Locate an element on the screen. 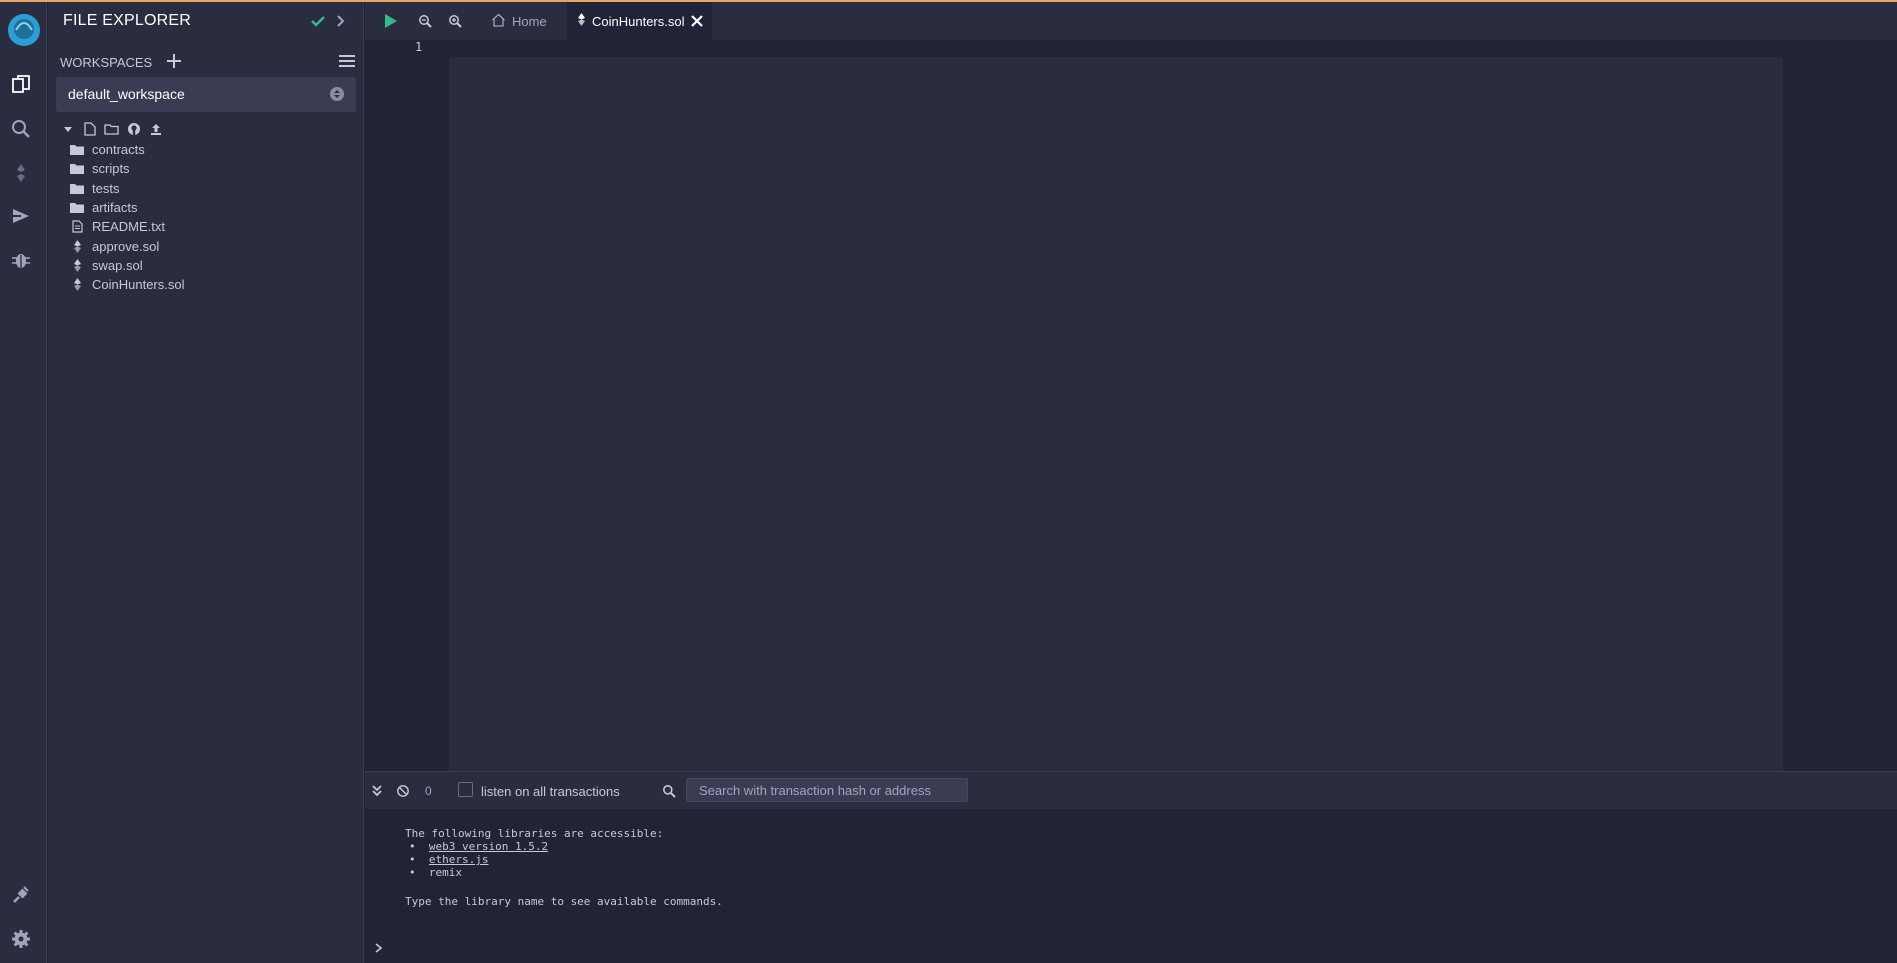 The width and height of the screenshot is (1897, 963). remix-logo-icon is located at coordinates (24, 30).